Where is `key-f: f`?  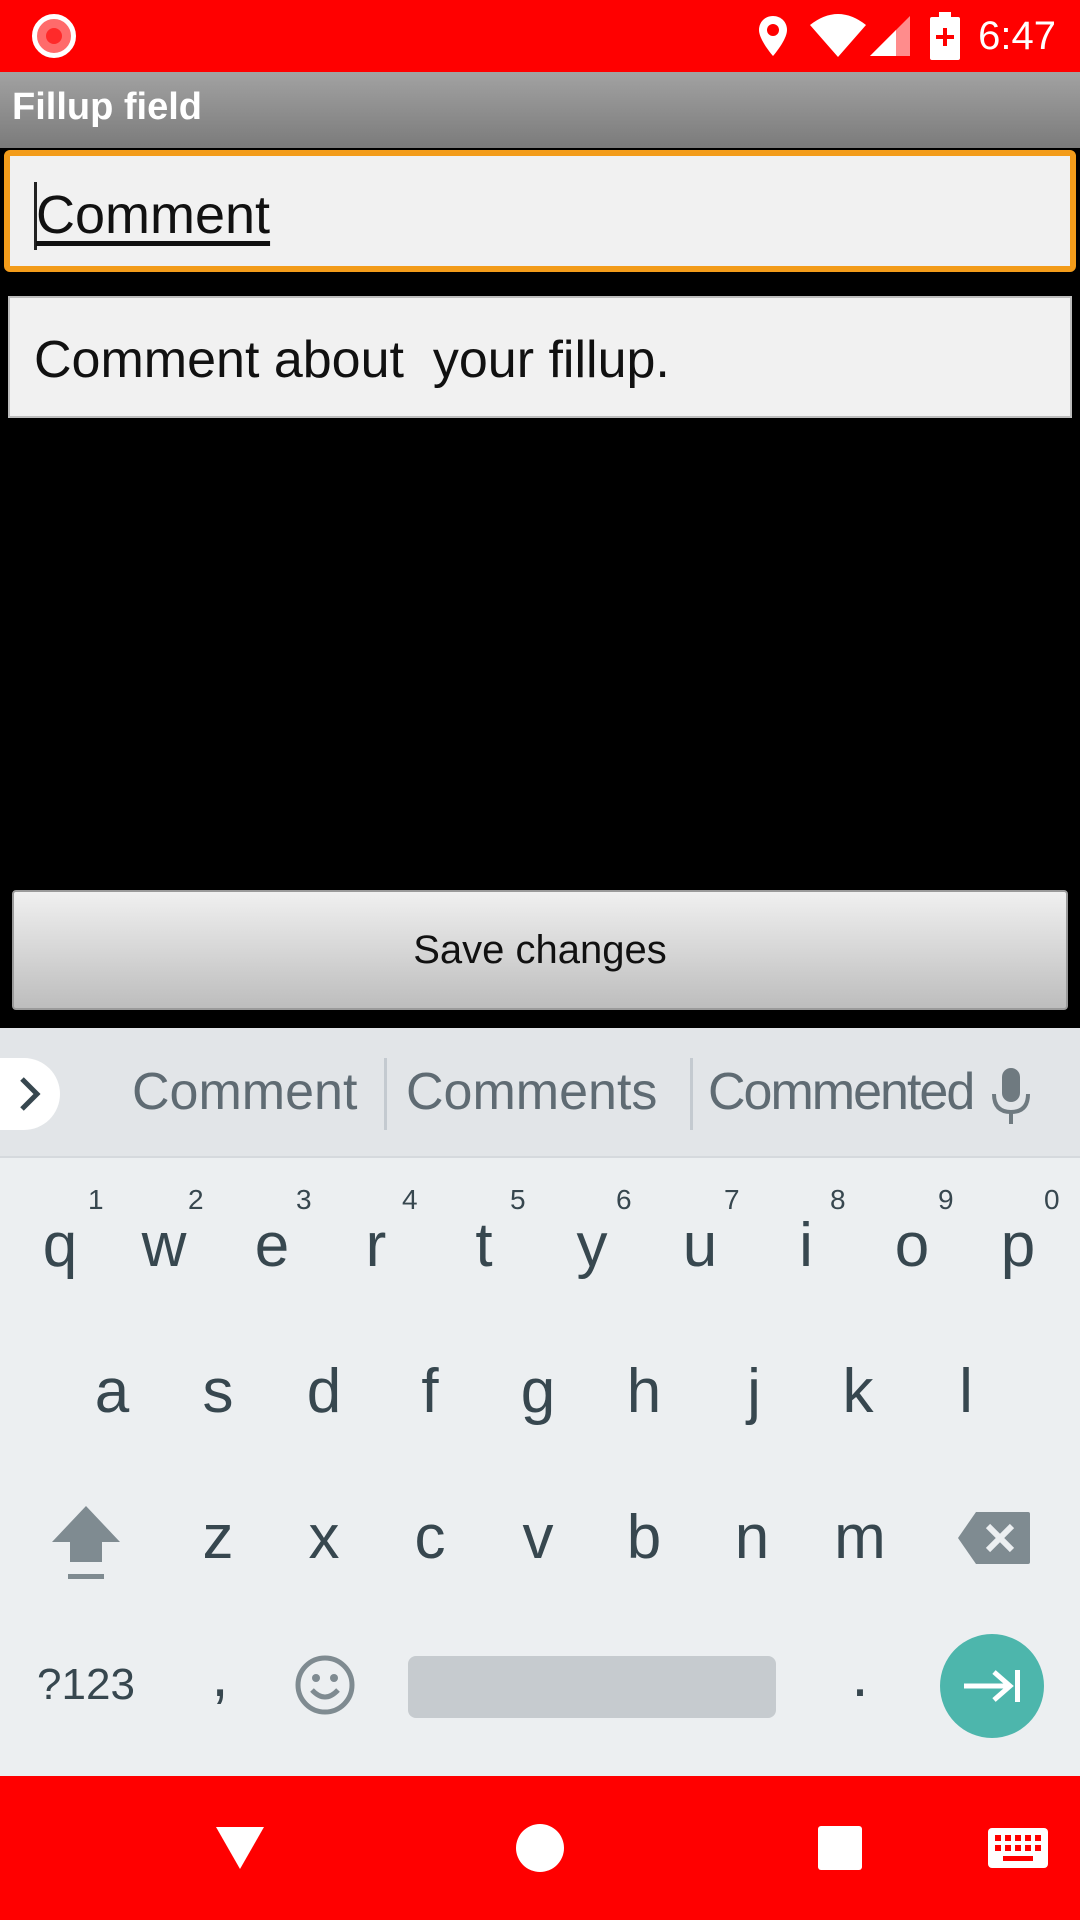 key-f: f is located at coordinates (430, 1391).